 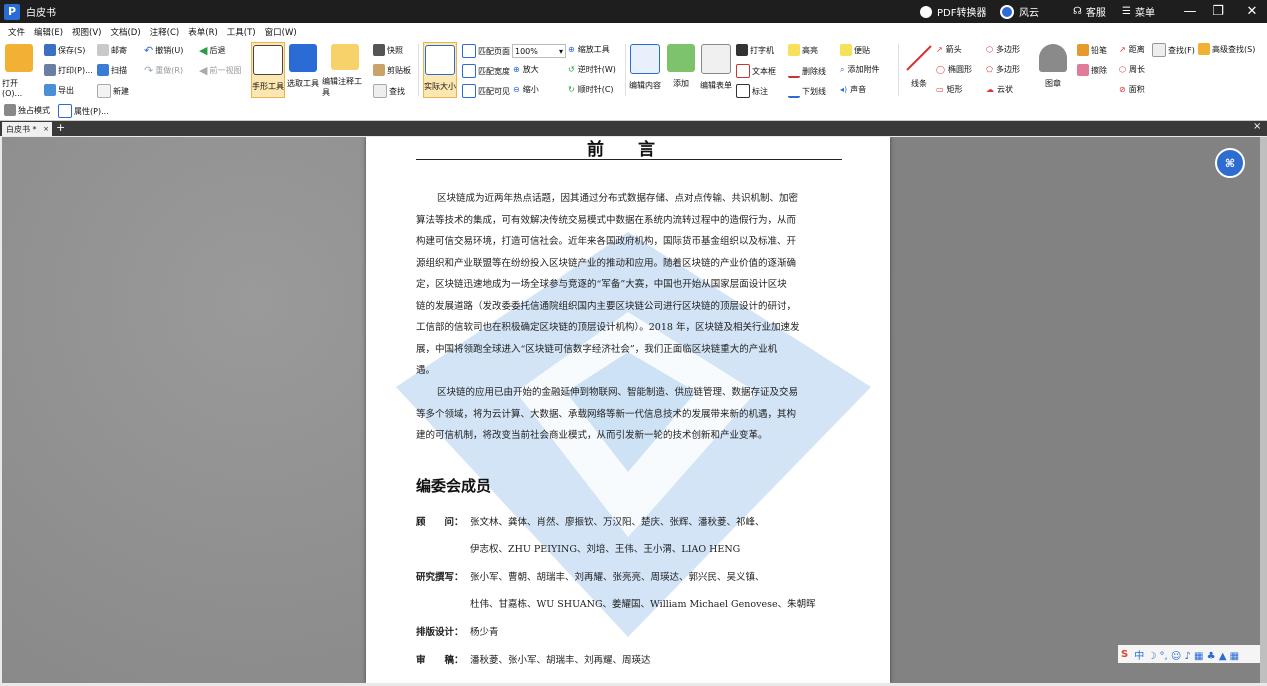 I want to click on new-tab-icon: +, so click(x=60, y=127).